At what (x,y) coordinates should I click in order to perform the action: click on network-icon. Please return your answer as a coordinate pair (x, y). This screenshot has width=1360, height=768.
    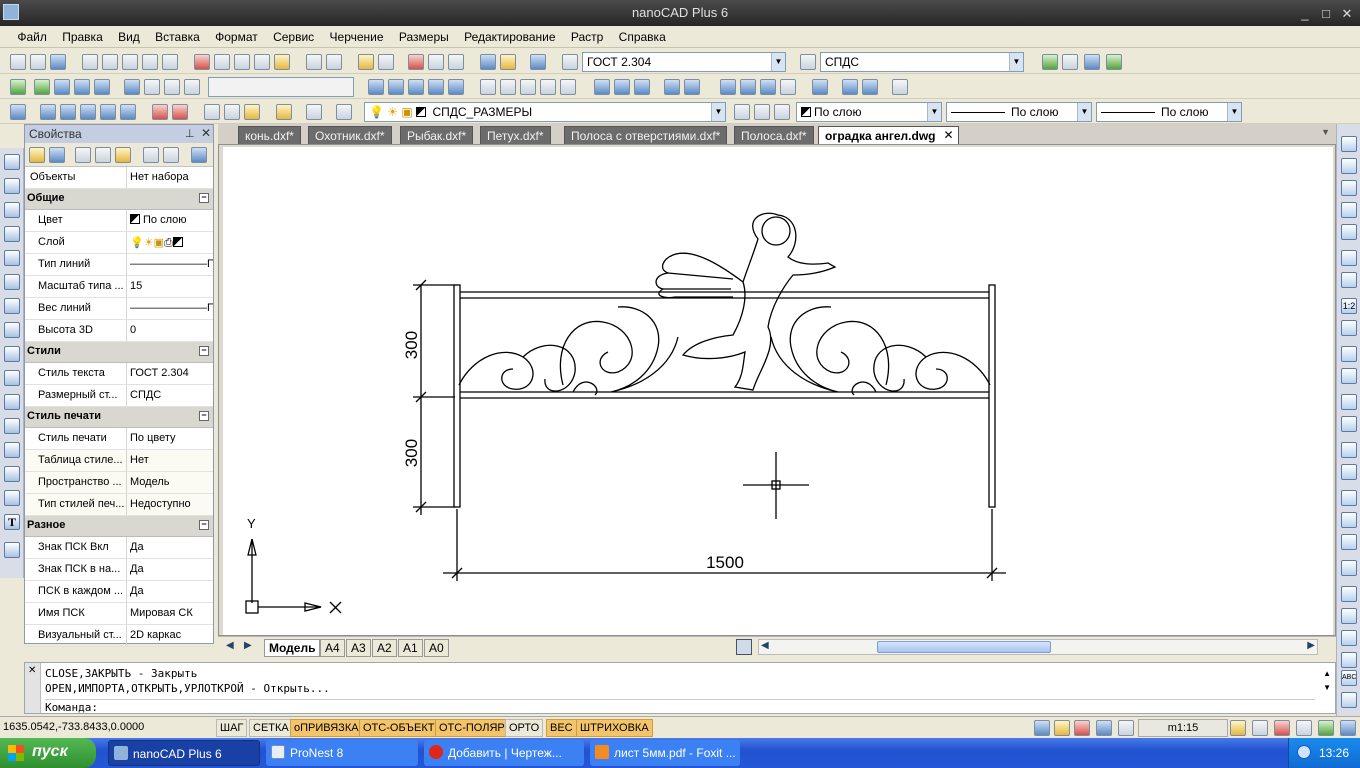
    Looking at the image, I should click on (1114, 62).